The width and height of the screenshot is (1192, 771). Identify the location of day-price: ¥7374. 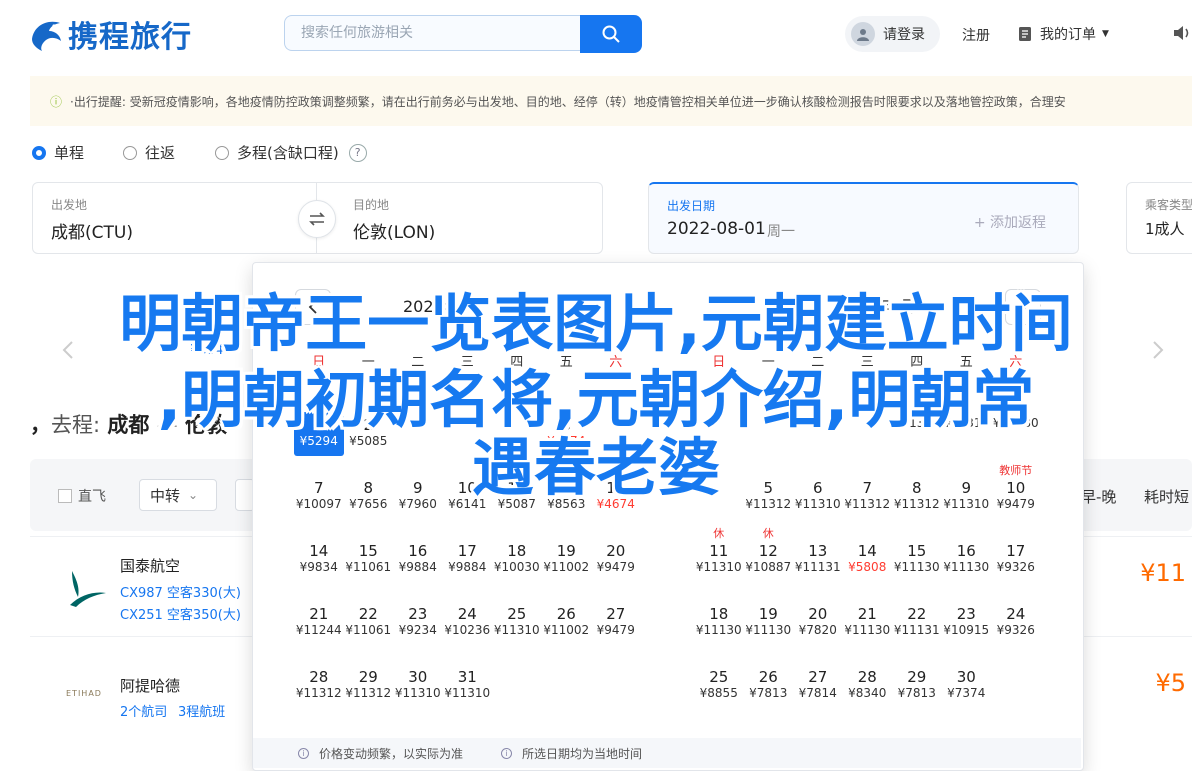
(966, 693).